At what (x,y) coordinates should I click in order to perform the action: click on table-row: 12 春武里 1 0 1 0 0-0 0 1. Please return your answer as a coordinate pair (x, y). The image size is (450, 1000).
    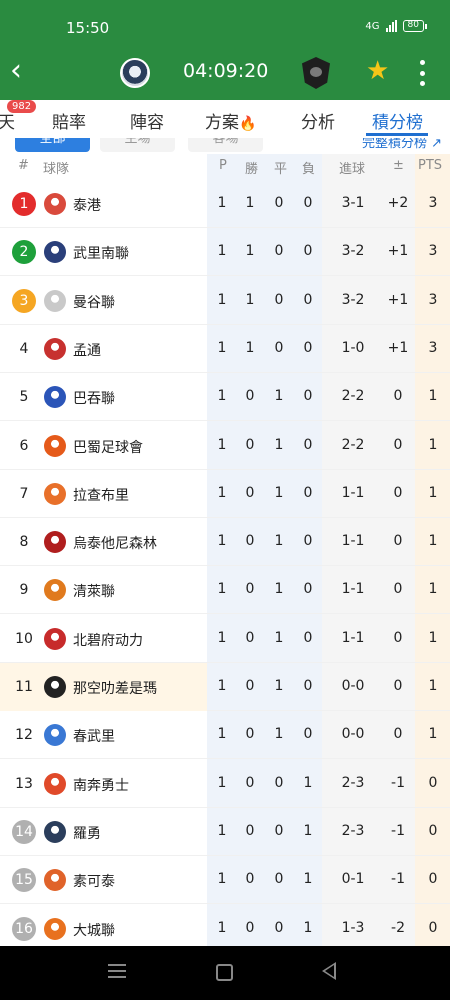
    Looking at the image, I should click on (225, 735).